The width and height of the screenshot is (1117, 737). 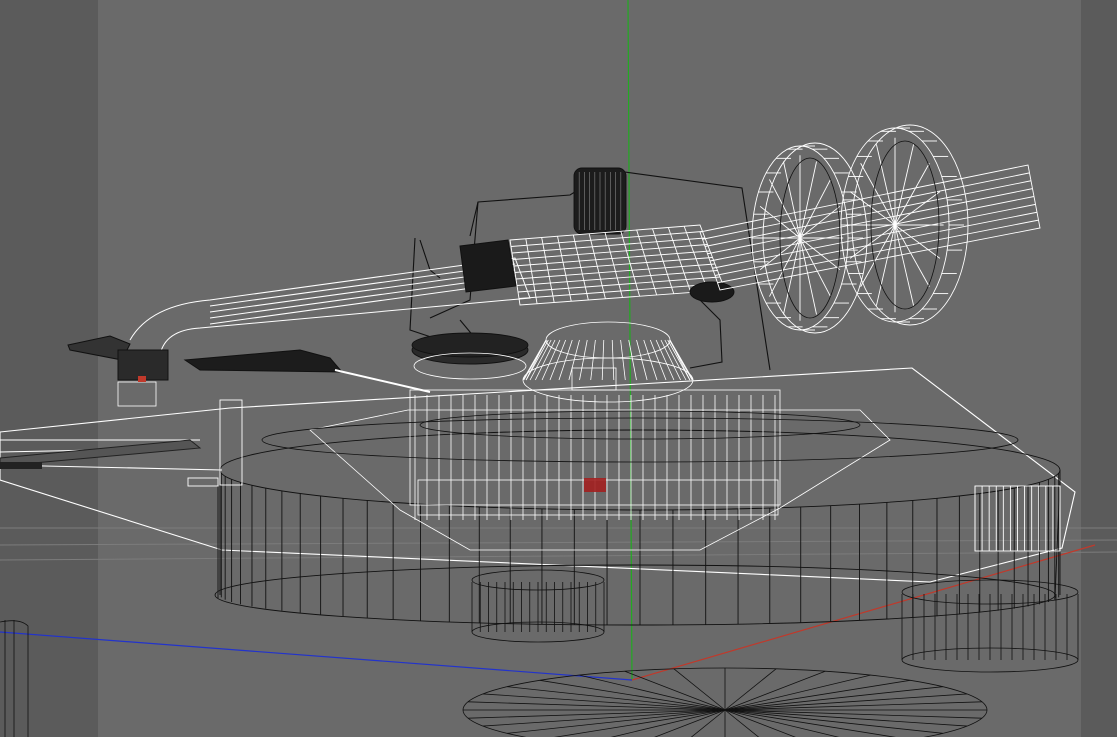 What do you see at coordinates (1017, 518) in the screenshot?
I see `right-pillar` at bounding box center [1017, 518].